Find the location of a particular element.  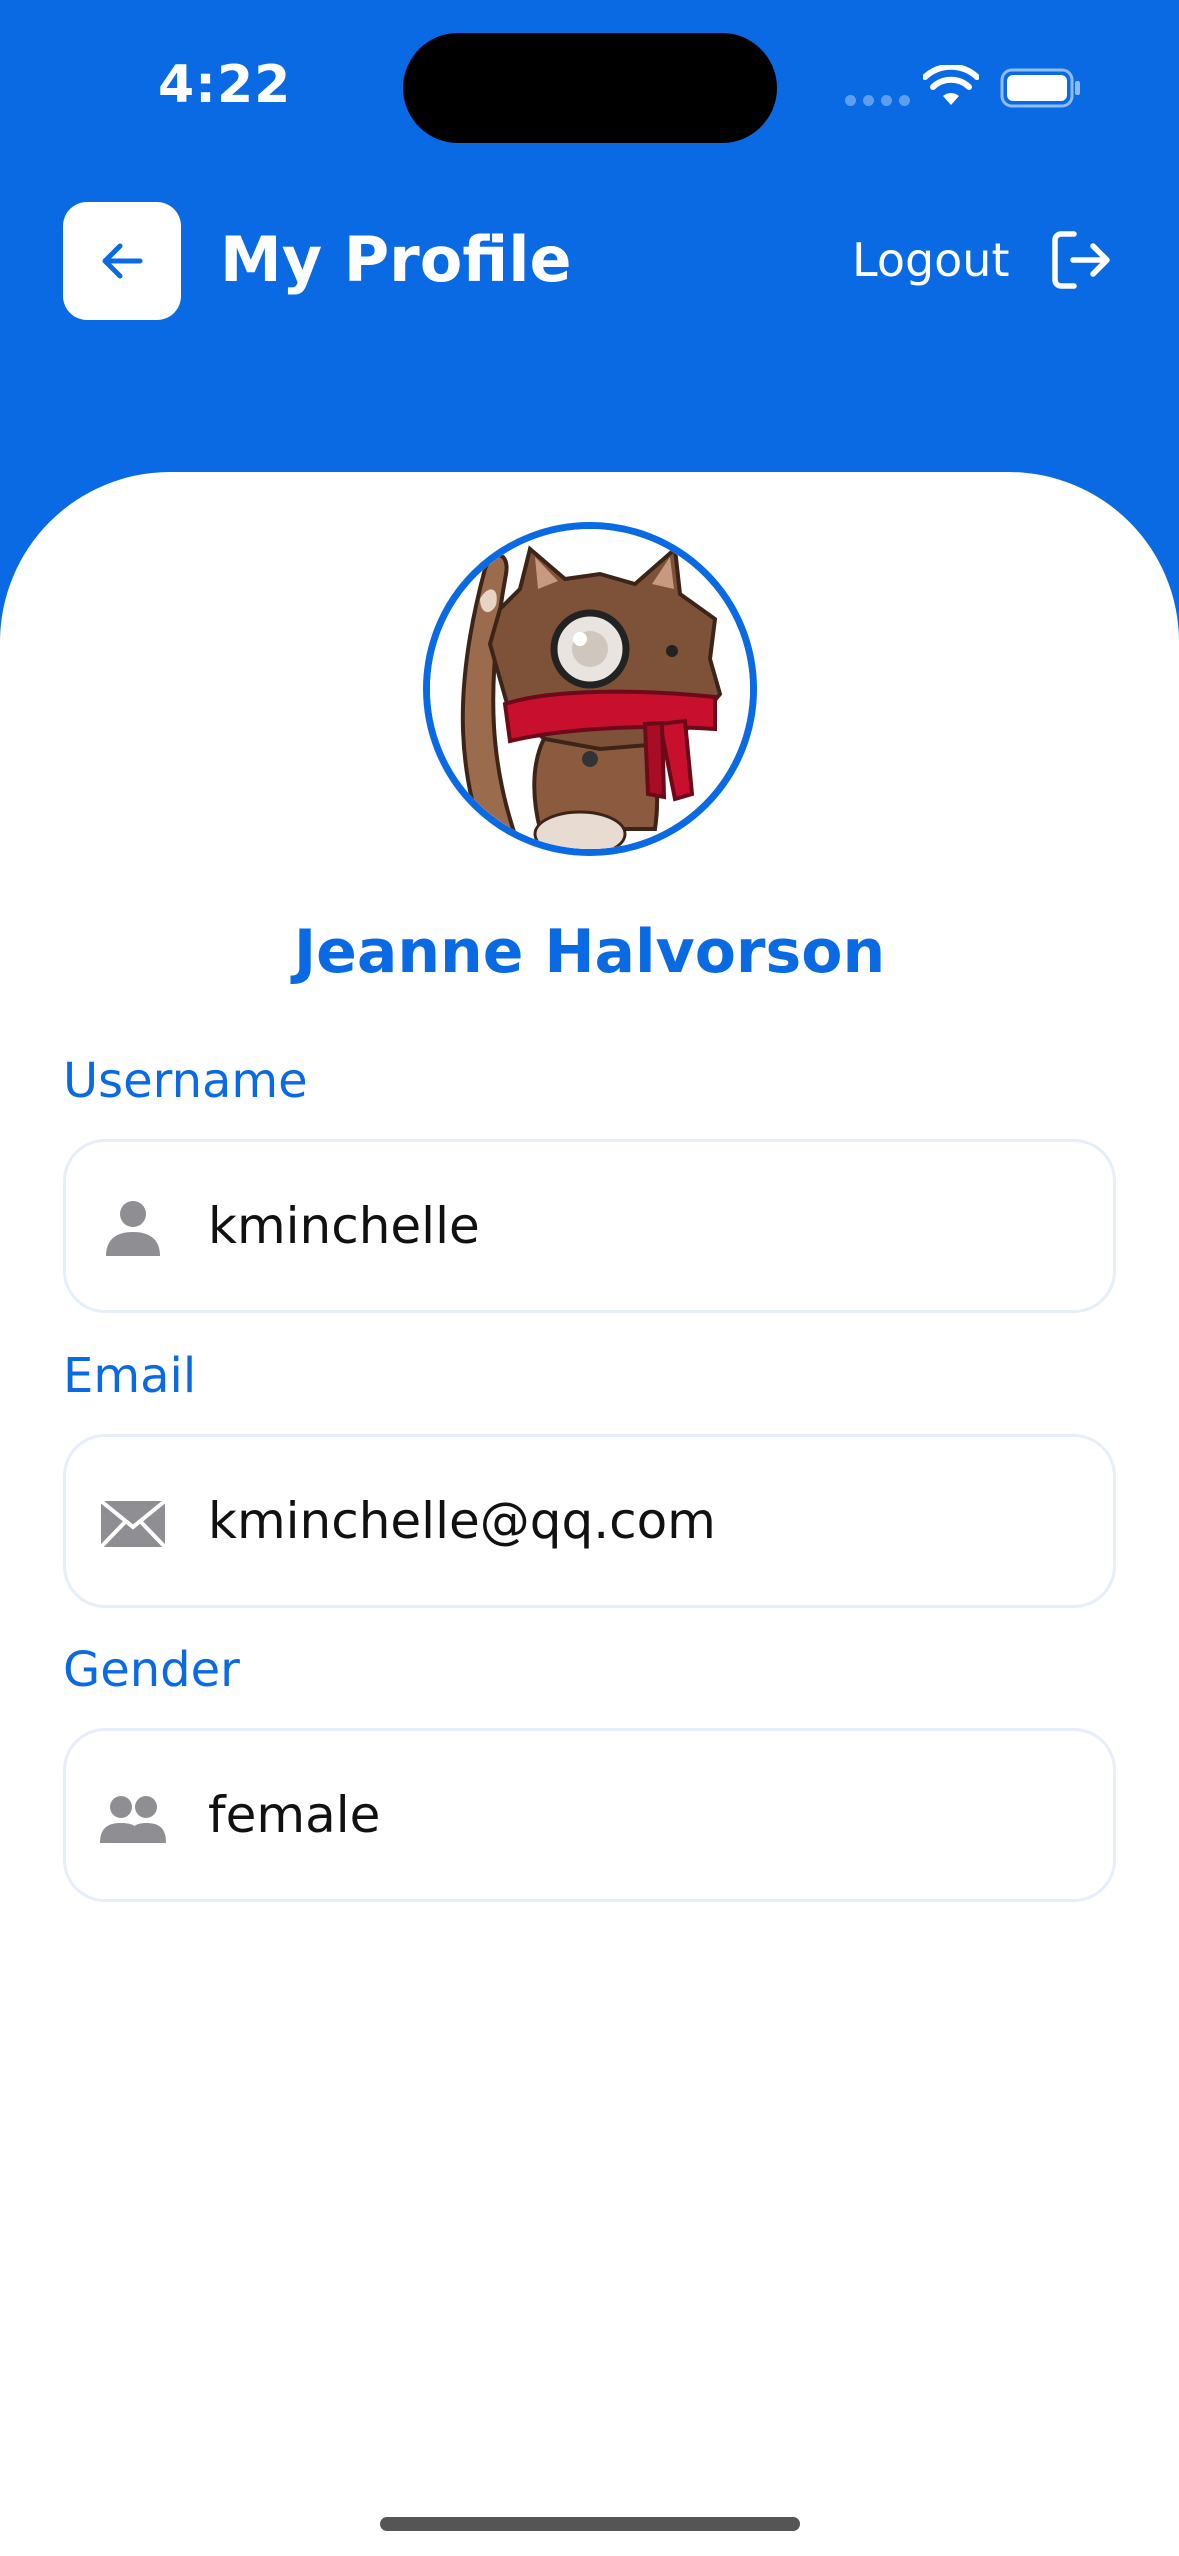

dynamic-island is located at coordinates (590, 88).